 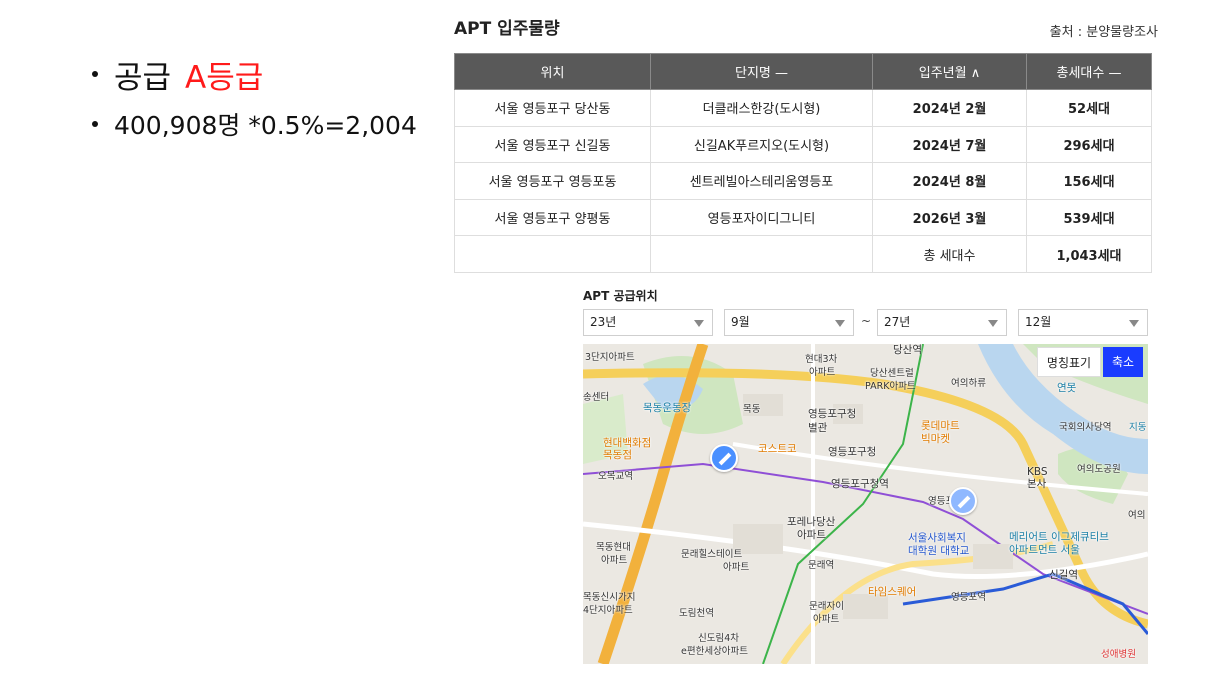 I want to click on map-label: 당산역, so click(x=907, y=350).